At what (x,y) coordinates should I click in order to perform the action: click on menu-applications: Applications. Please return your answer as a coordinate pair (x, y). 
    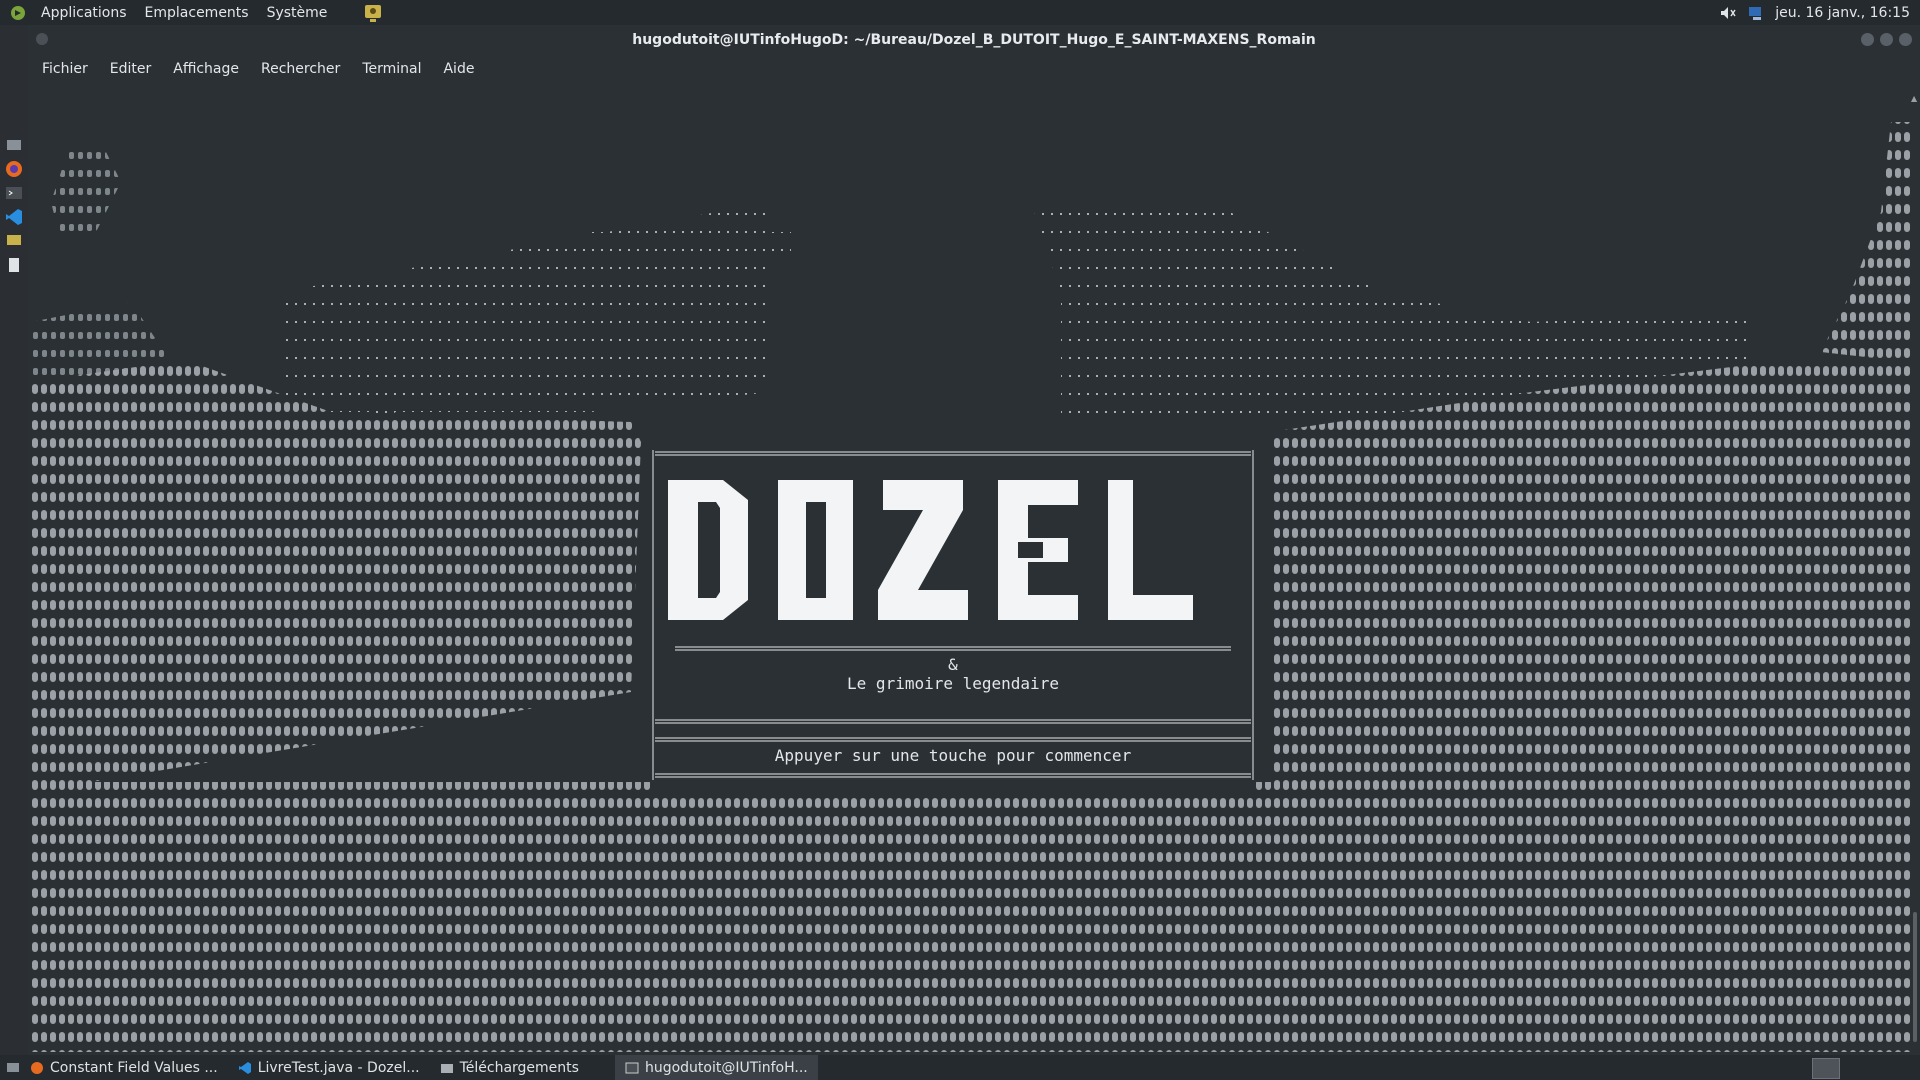
    Looking at the image, I should click on (84, 13).